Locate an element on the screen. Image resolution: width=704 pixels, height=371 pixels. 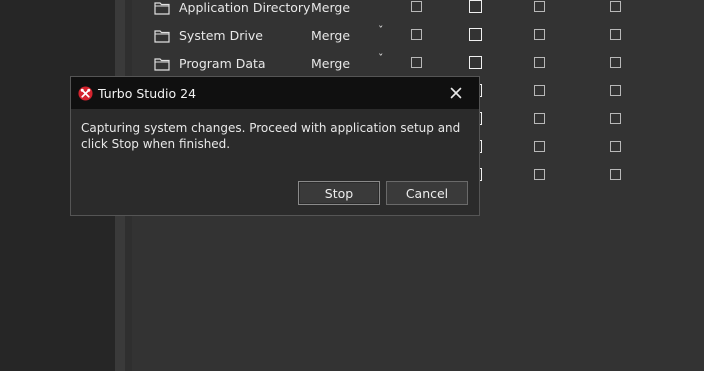
dialog-title-bar: Turbo Studio 24 is located at coordinates (275, 93).